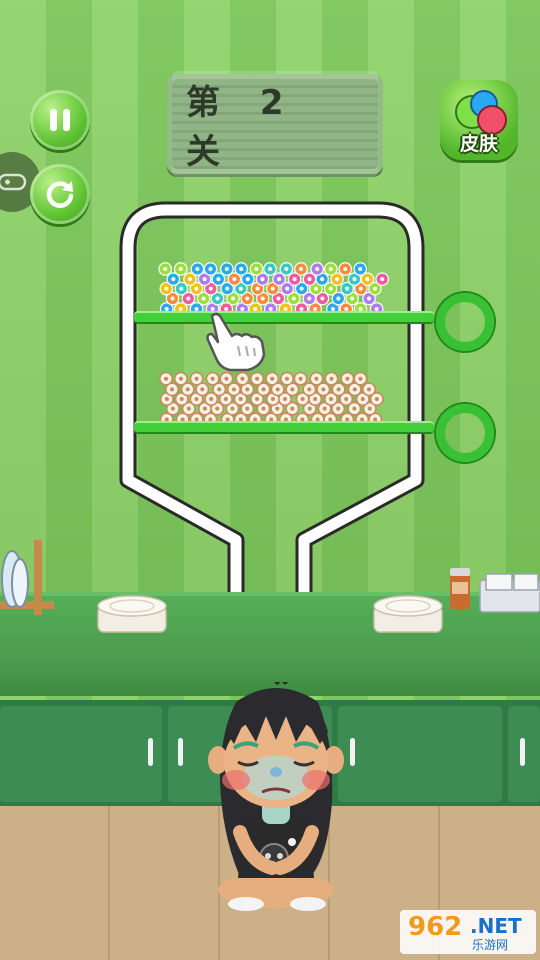 Image resolution: width=540 pixels, height=960 pixels. I want to click on spice-jar-icon, so click(460, 589).